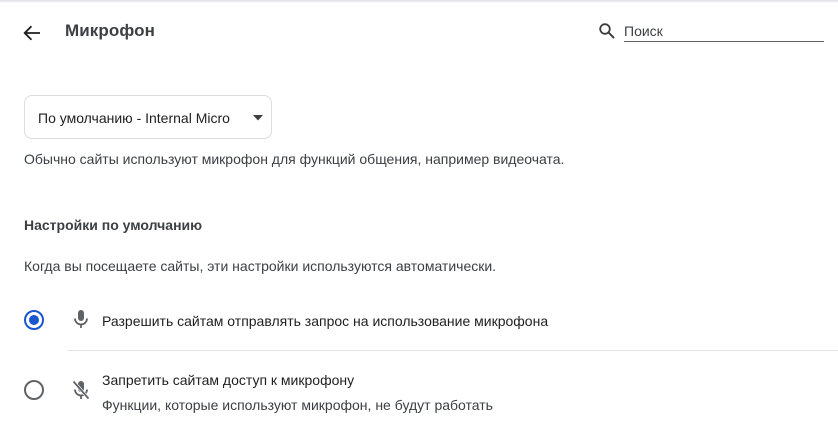 The image size is (838, 443). I want to click on option-block-label: Запретить сайтам доступ к микрофону, so click(228, 380).